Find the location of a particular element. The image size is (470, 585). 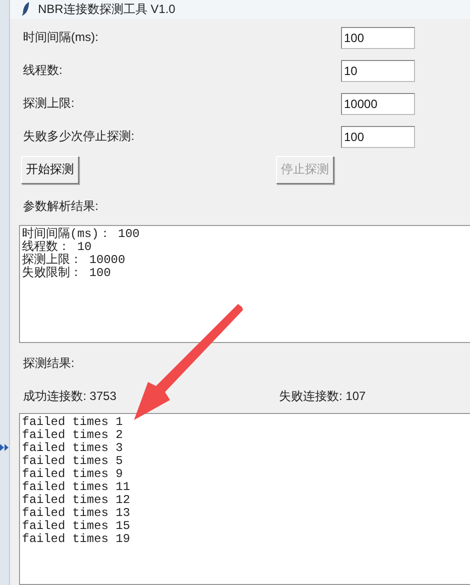

fast-forward-icon is located at coordinates (4, 447).